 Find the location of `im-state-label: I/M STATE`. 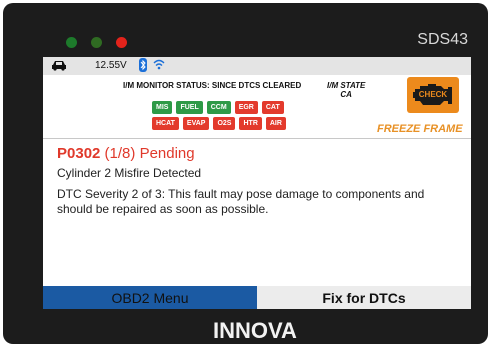

im-state-label: I/M STATE is located at coordinates (346, 85).